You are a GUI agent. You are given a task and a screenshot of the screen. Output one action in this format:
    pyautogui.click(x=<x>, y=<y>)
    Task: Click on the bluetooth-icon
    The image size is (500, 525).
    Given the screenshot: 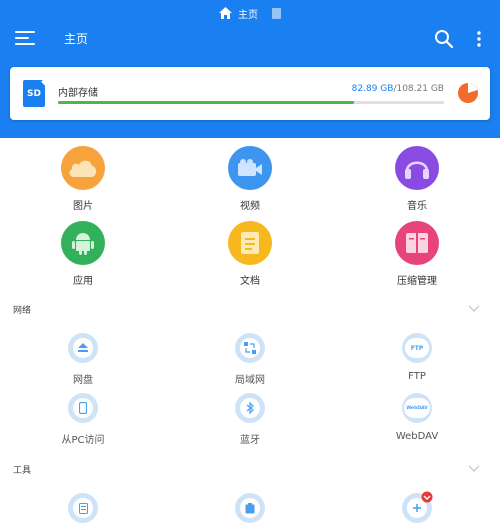 What is the action you would take?
    pyautogui.click(x=250, y=408)
    